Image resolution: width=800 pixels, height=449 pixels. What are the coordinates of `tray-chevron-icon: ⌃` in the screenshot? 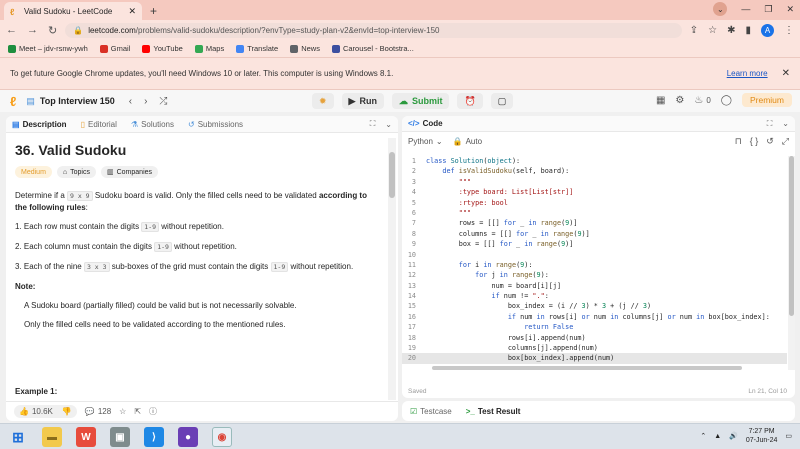 It's located at (703, 436).